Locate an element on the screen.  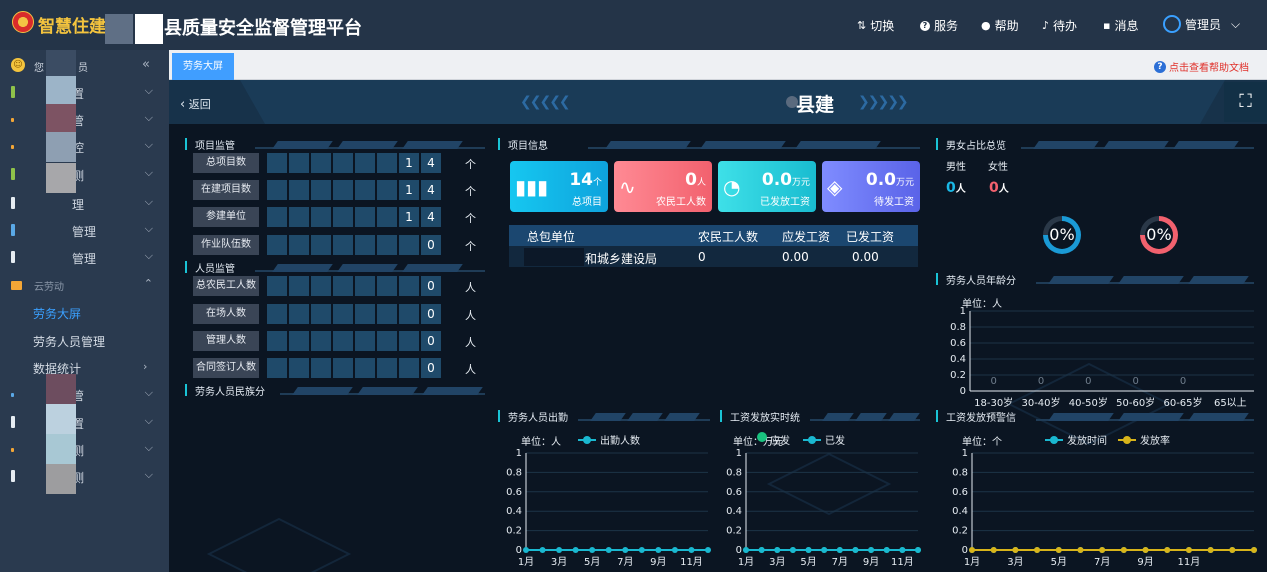
tab-labor-screen: 劳务大屏 is located at coordinates (203, 66).